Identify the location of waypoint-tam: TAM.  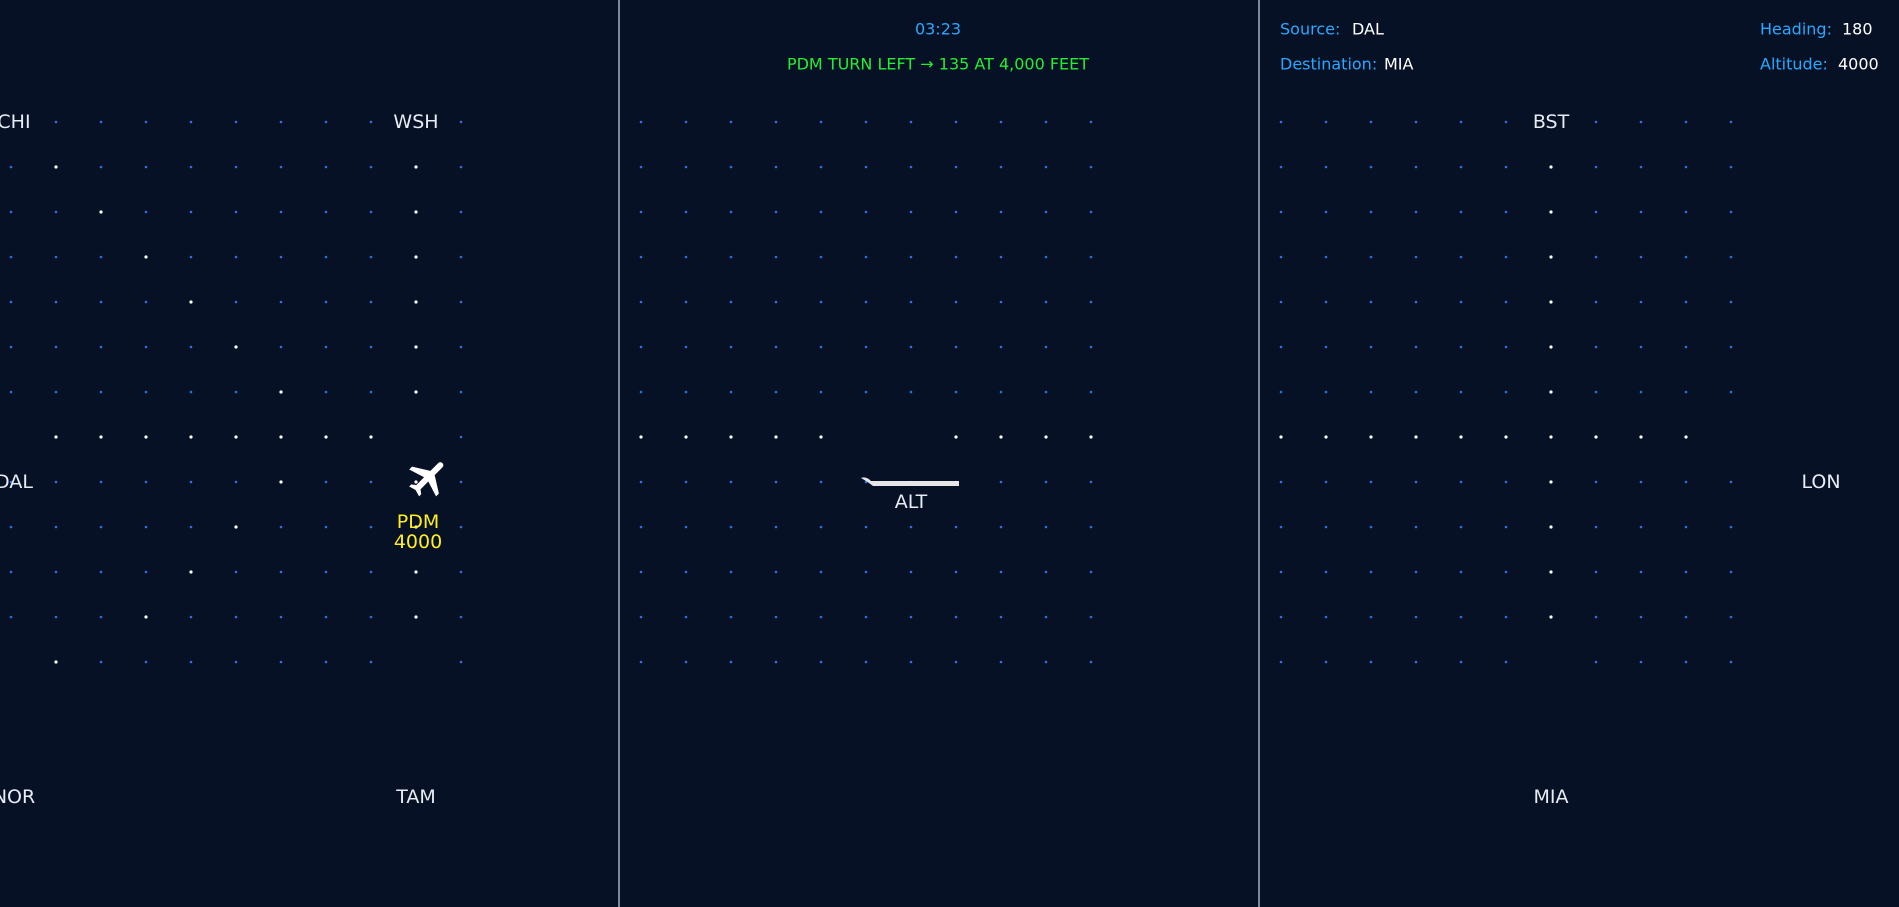
(416, 797).